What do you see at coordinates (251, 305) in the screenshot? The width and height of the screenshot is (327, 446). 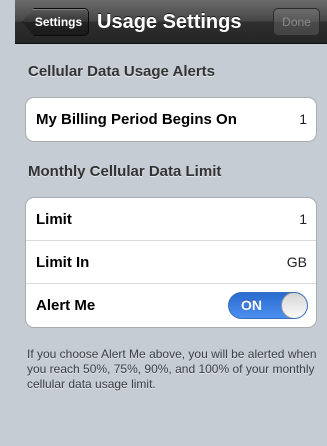 I see `toggle-on-label: ON` at bounding box center [251, 305].